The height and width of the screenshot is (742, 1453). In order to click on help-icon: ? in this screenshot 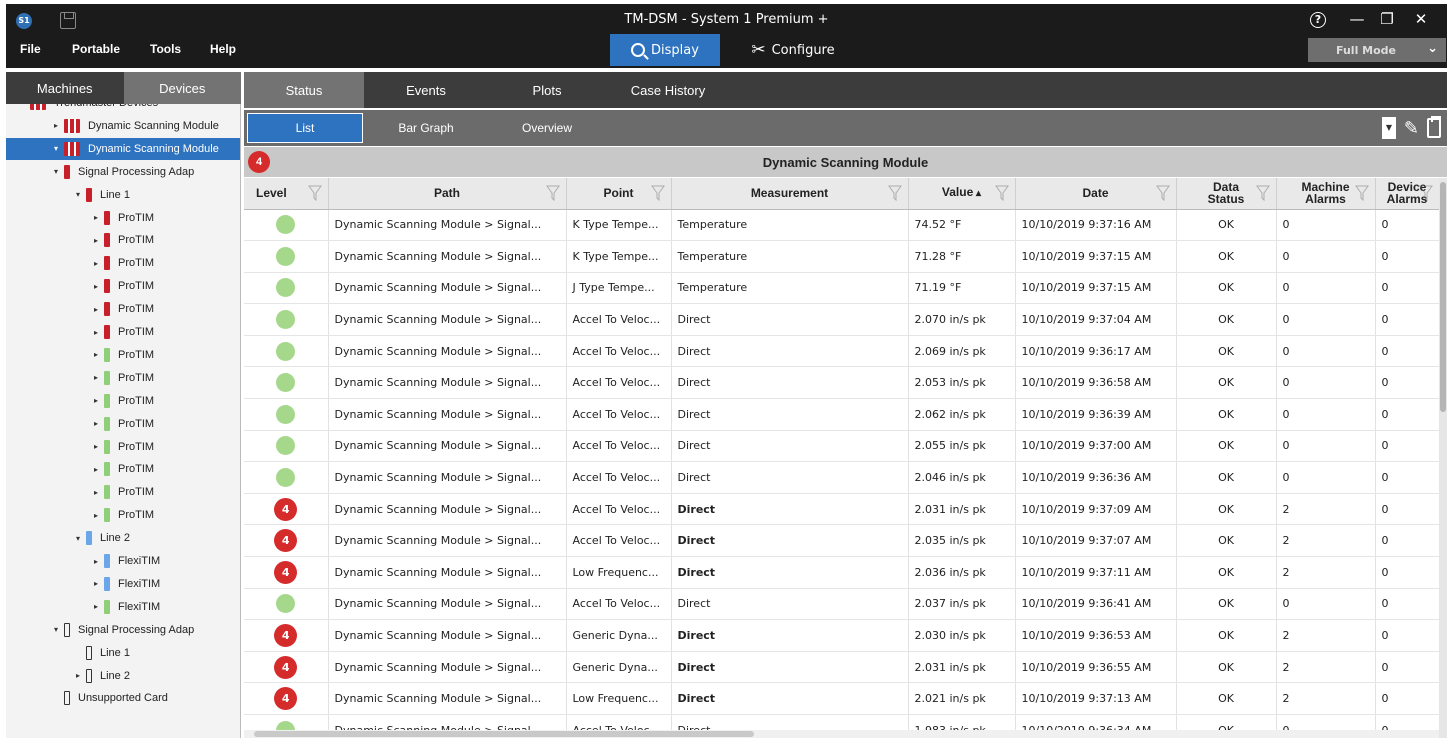, I will do `click(1318, 20)`.